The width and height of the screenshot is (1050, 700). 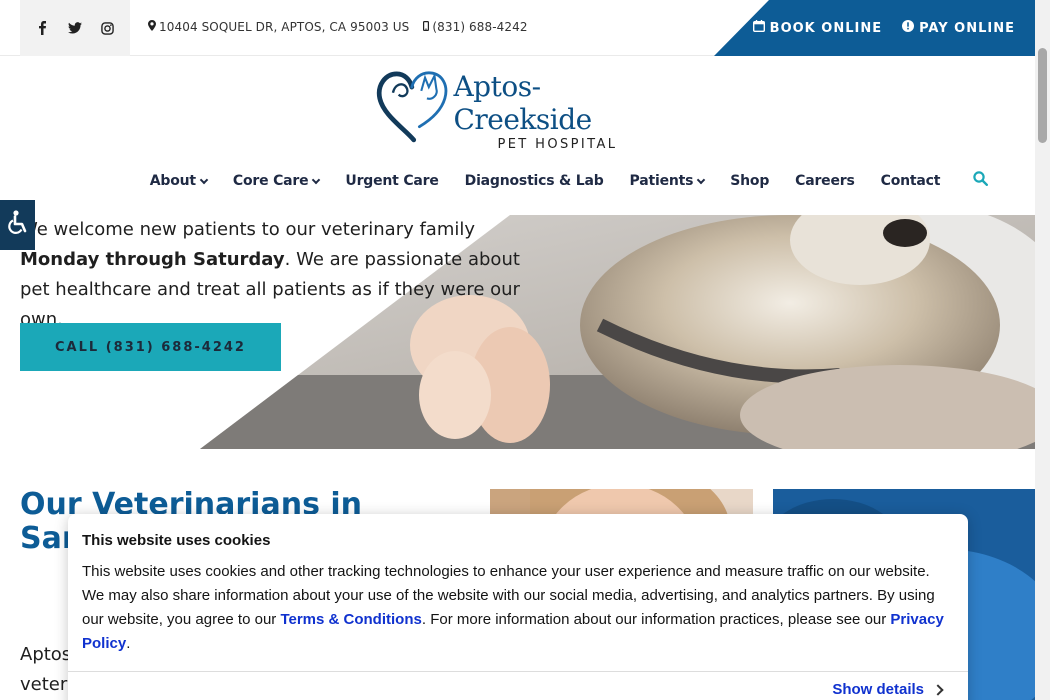 I want to click on cookie-text-part-3: ., so click(x=128, y=643).